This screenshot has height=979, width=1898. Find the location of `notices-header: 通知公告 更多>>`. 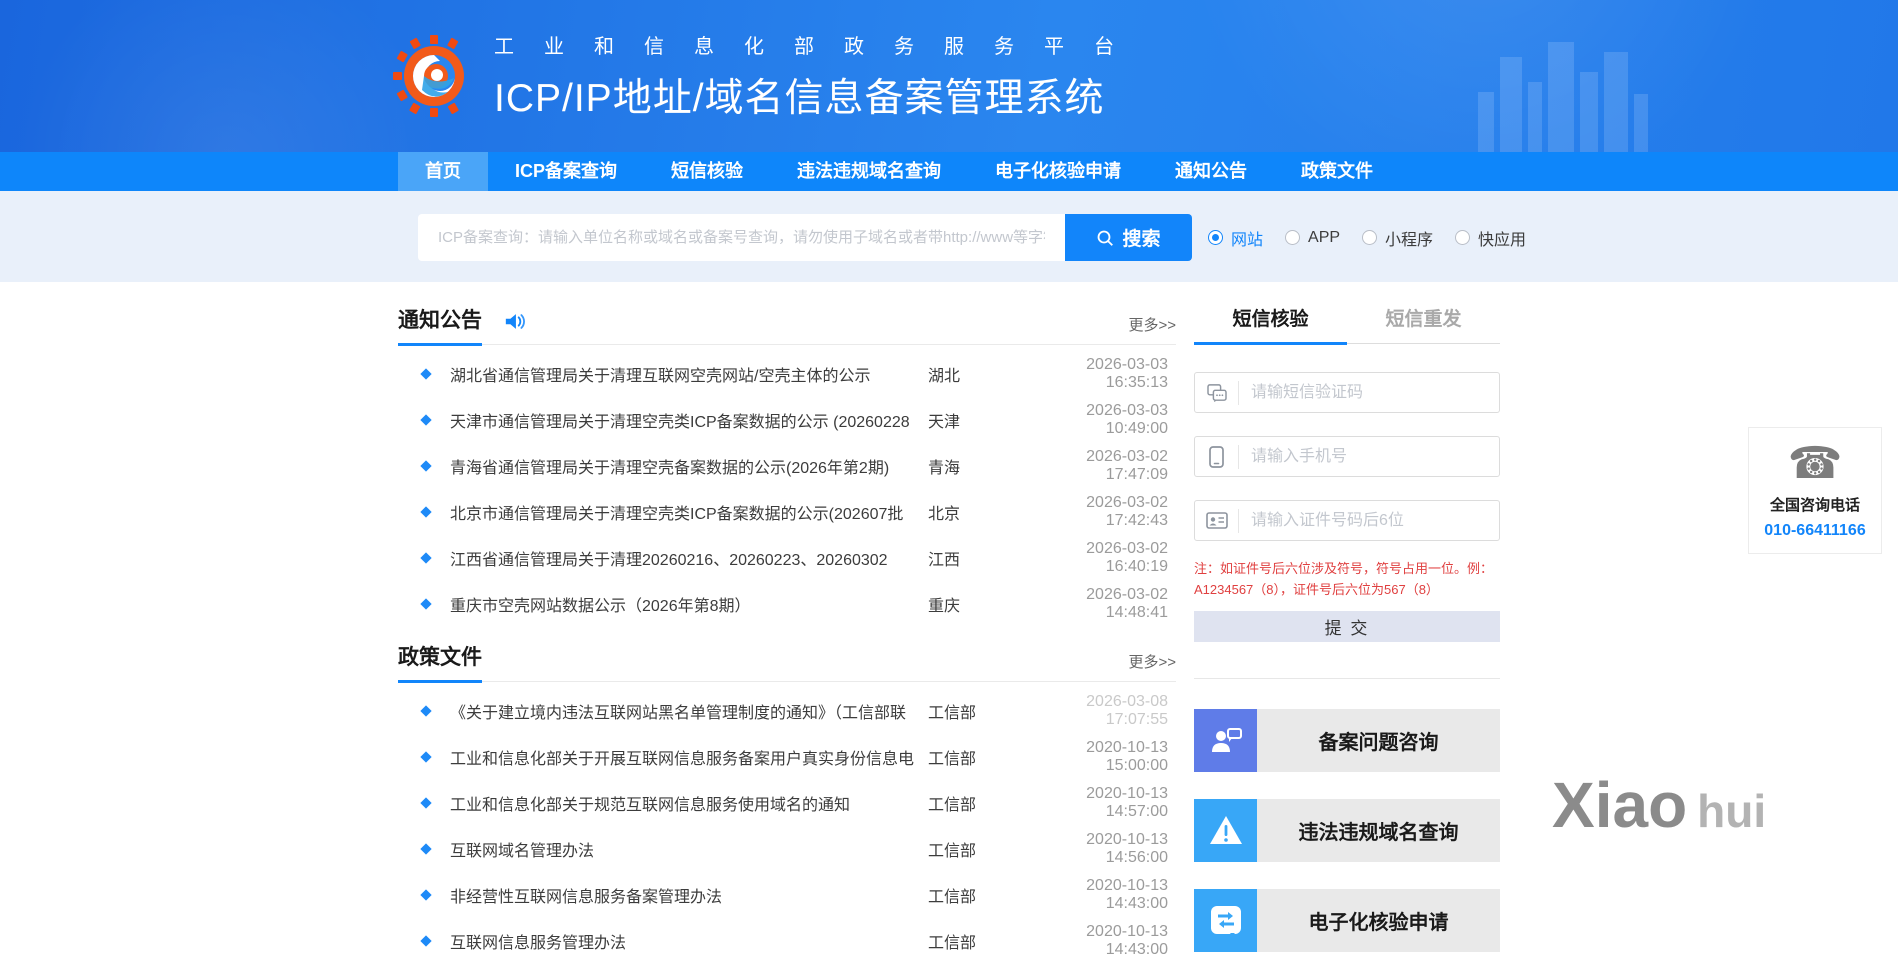

notices-header: 通知公告 更多>> is located at coordinates (787, 325).